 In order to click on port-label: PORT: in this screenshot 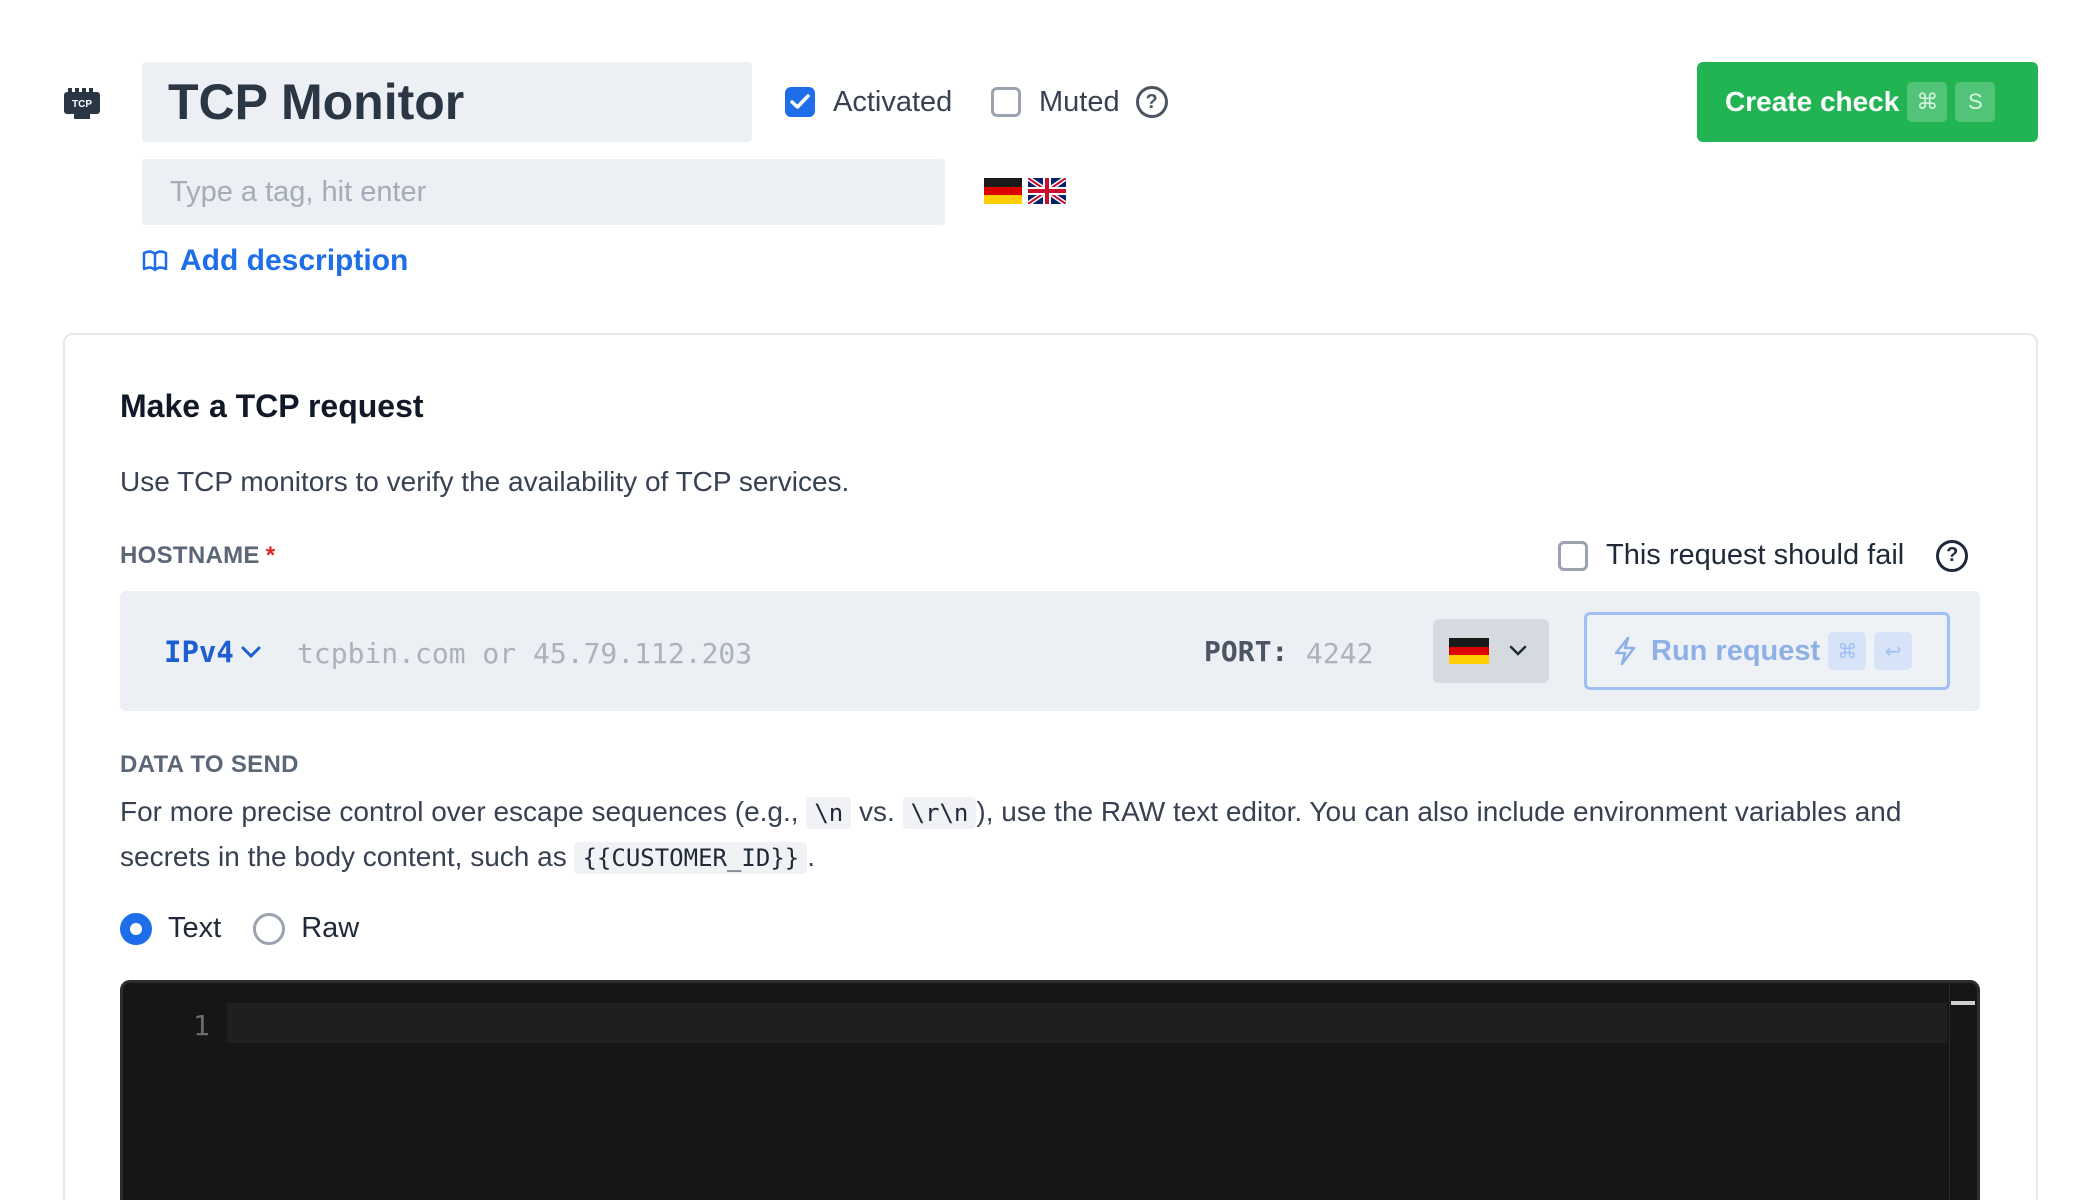, I will do `click(1246, 651)`.